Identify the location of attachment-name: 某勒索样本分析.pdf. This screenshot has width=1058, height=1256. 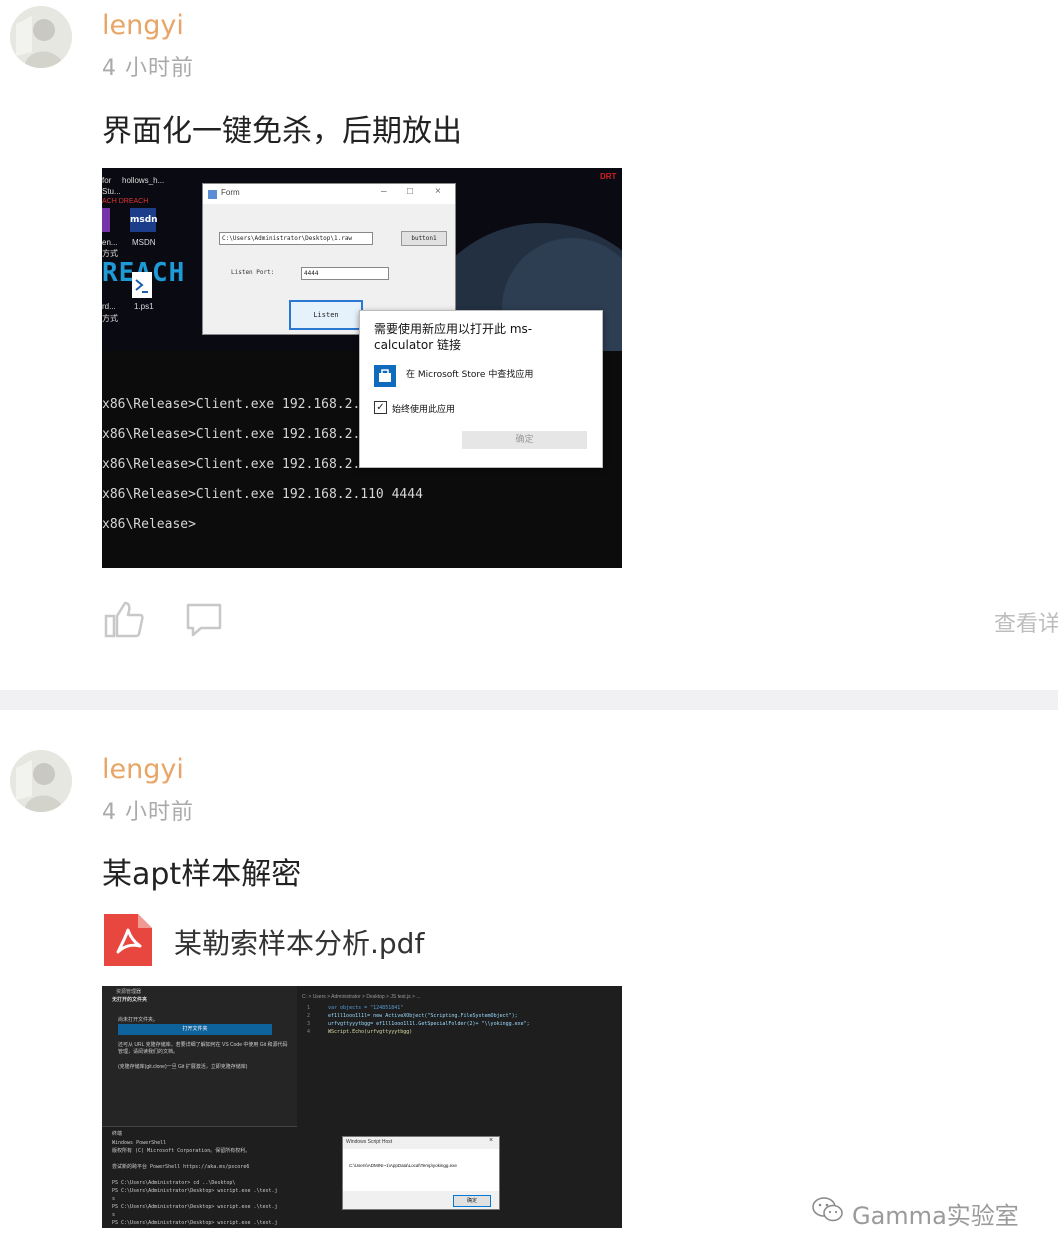
(299, 942).